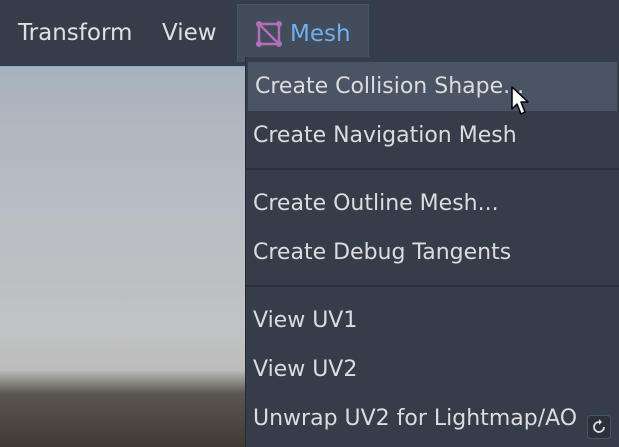 The width and height of the screenshot is (619, 447). Describe the element at coordinates (432, 418) in the screenshot. I see `menu-item-unwrap-uv2: Unwrap UV2 for Lightmap/AO` at that location.